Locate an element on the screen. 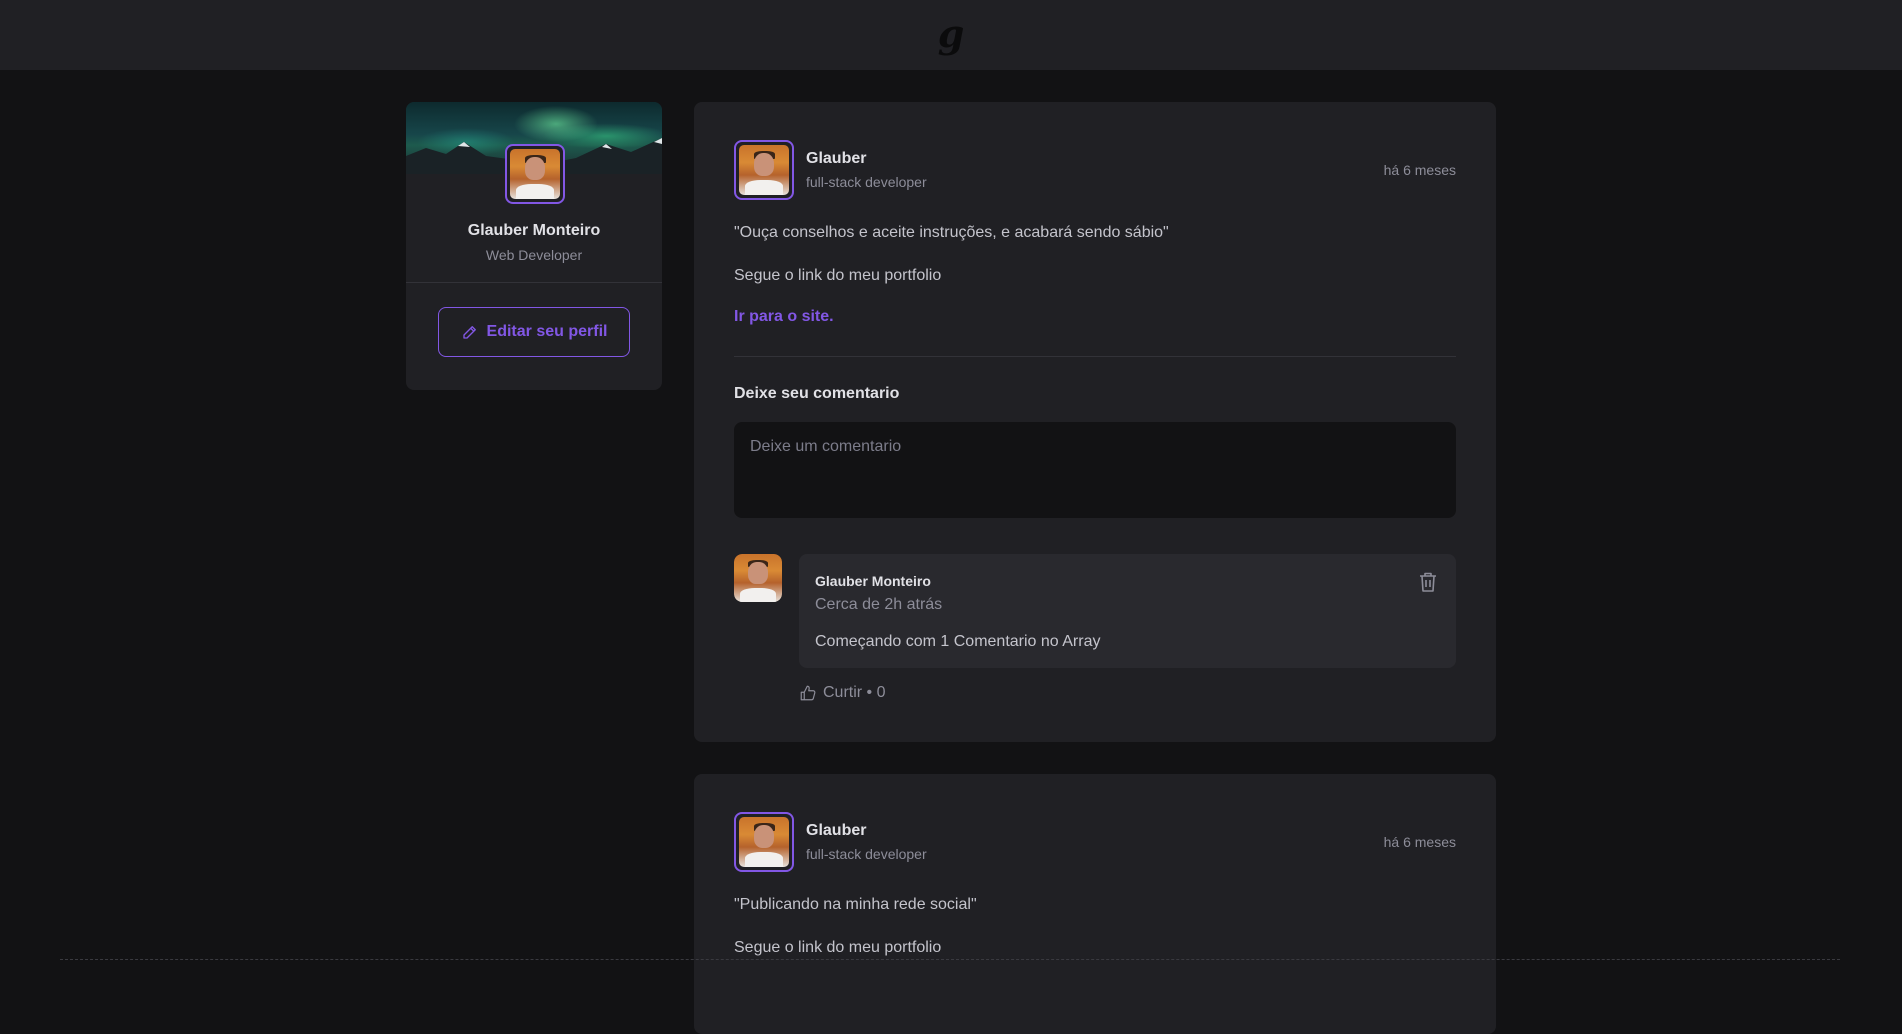 The image size is (1902, 1034). portfolio-link: Ir para o site. is located at coordinates (784, 317).